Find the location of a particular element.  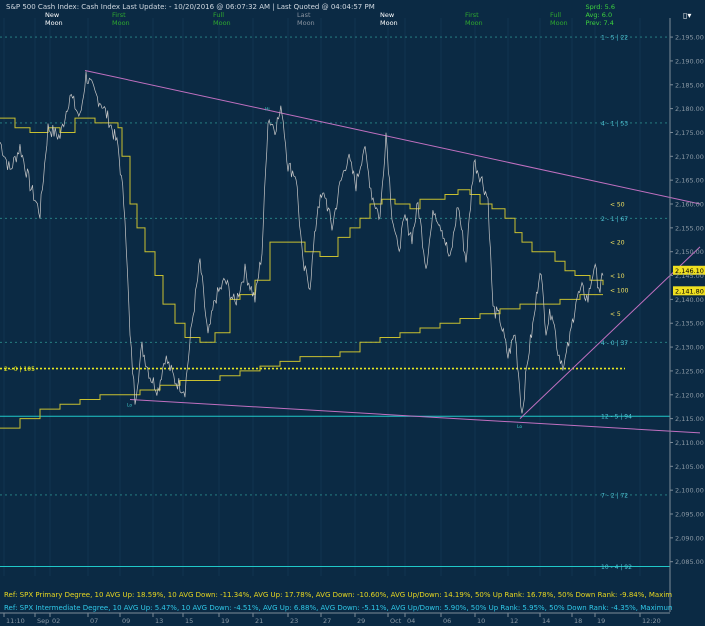

y-tick-label: 2,180.00 is located at coordinates (689, 109).